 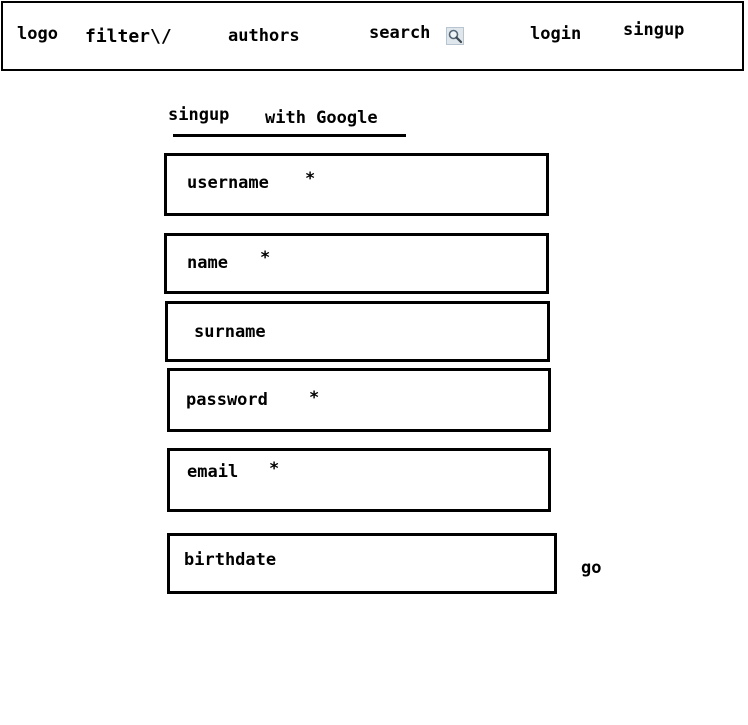 What do you see at coordinates (314, 398) in the screenshot?
I see `password-required-mark: *` at bounding box center [314, 398].